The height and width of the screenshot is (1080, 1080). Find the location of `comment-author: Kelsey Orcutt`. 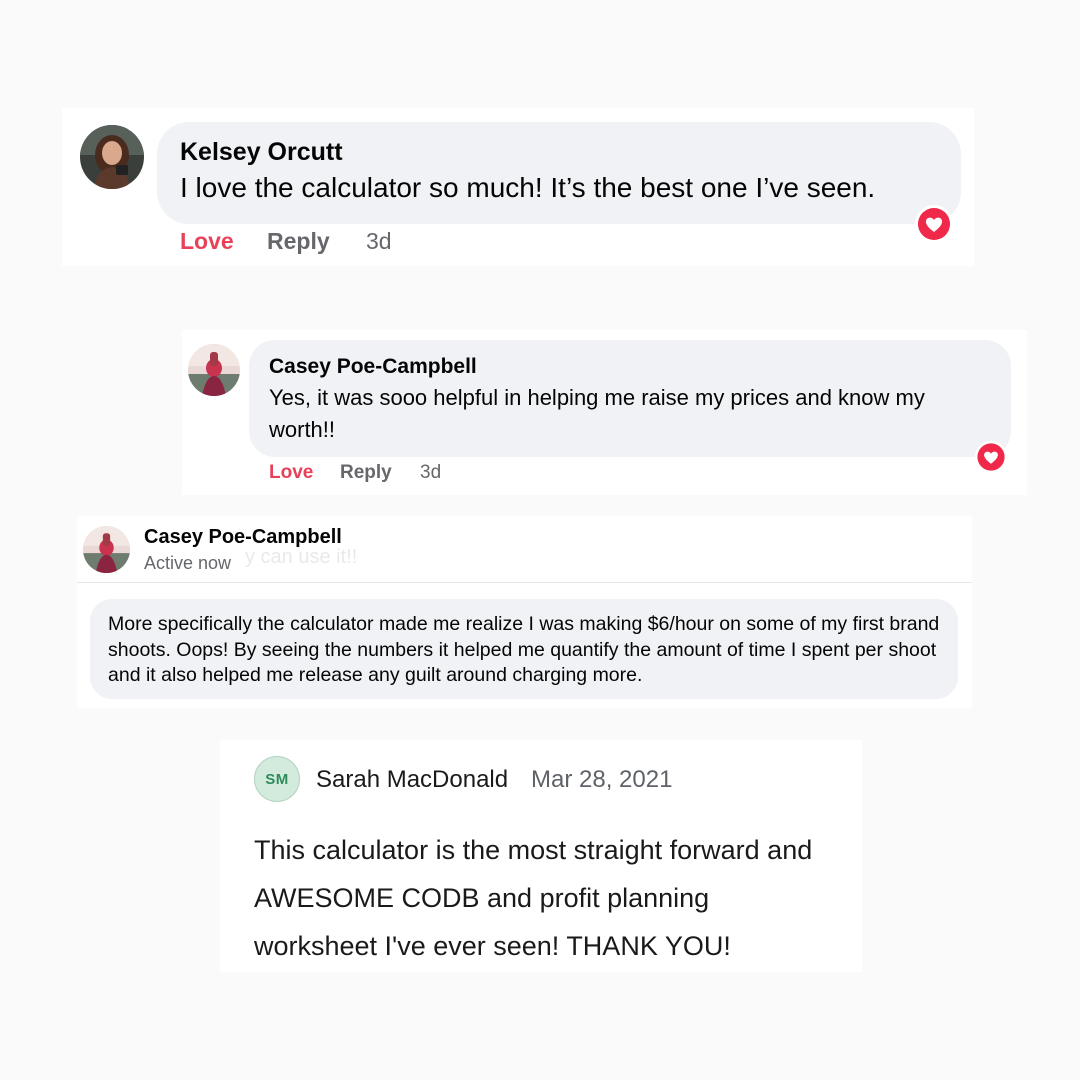

comment-author: Kelsey Orcutt is located at coordinates (261, 152).